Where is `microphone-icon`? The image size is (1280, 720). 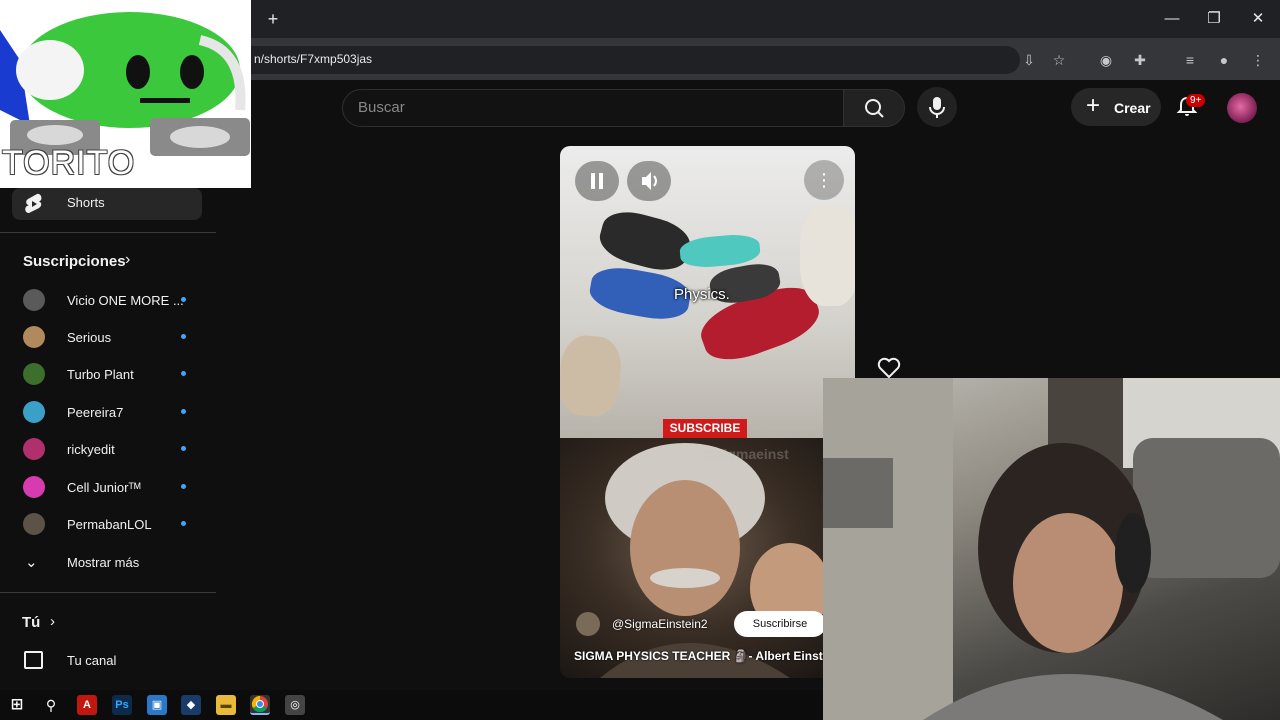
microphone-icon is located at coordinates (937, 107).